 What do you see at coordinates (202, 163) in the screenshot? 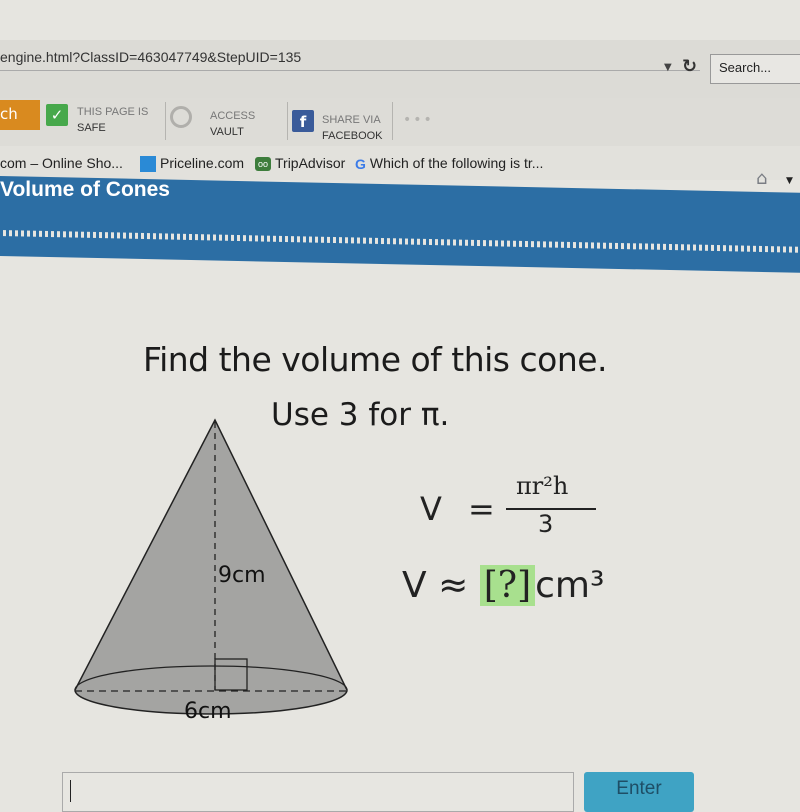
I see `bookmark-priceline-label: Priceline.com` at bounding box center [202, 163].